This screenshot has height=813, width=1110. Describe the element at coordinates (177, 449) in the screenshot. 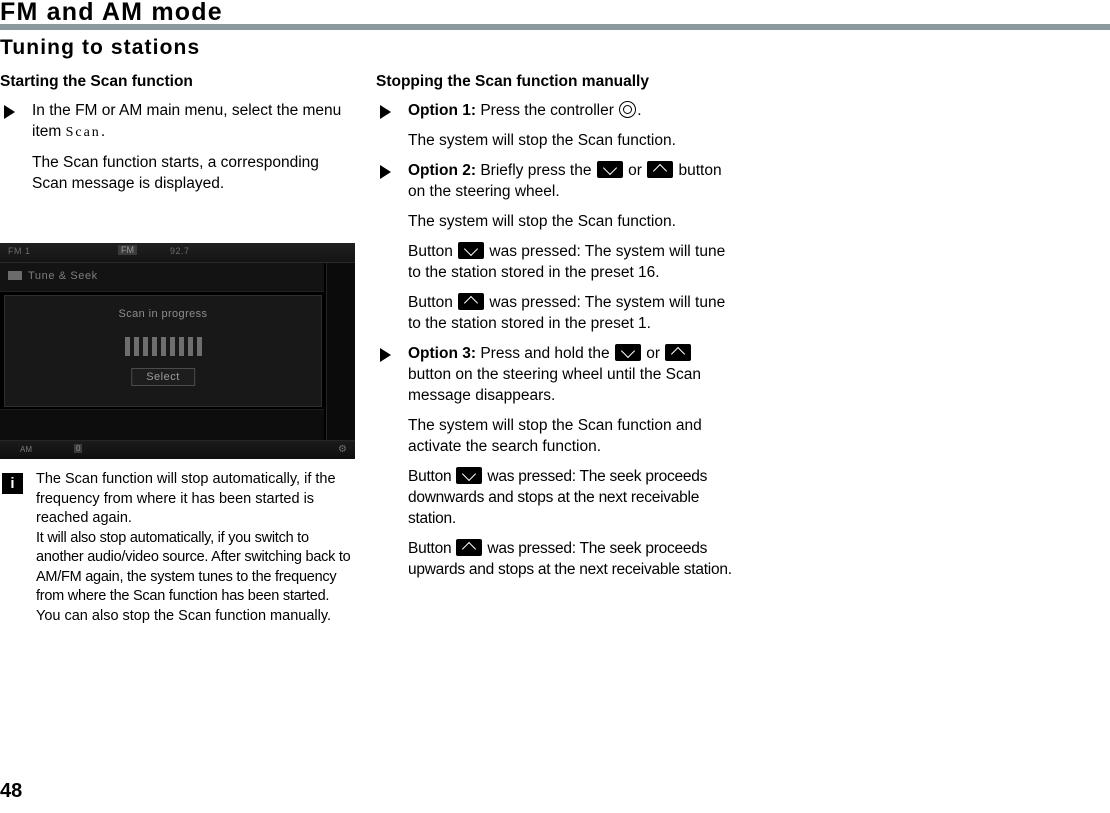

I see `radio-status-bar: AM 0 ⚙` at that location.